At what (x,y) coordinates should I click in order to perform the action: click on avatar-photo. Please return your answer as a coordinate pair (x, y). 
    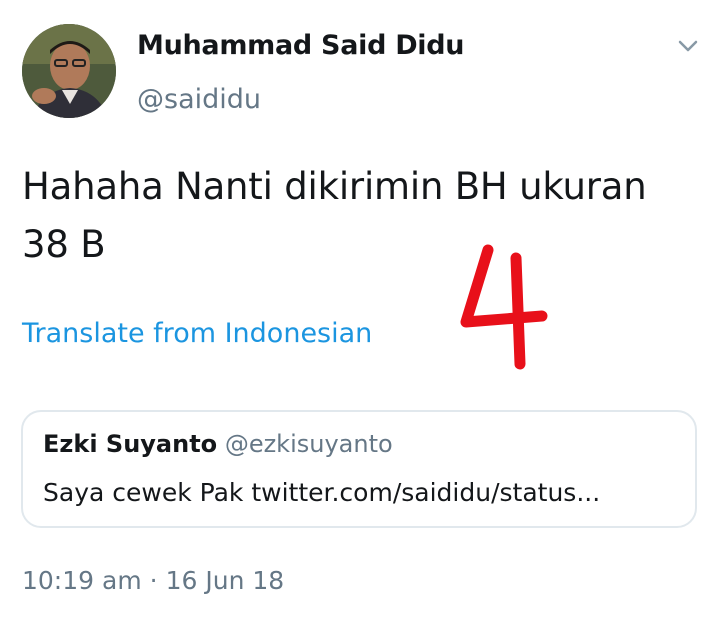
    Looking at the image, I should click on (69, 71).